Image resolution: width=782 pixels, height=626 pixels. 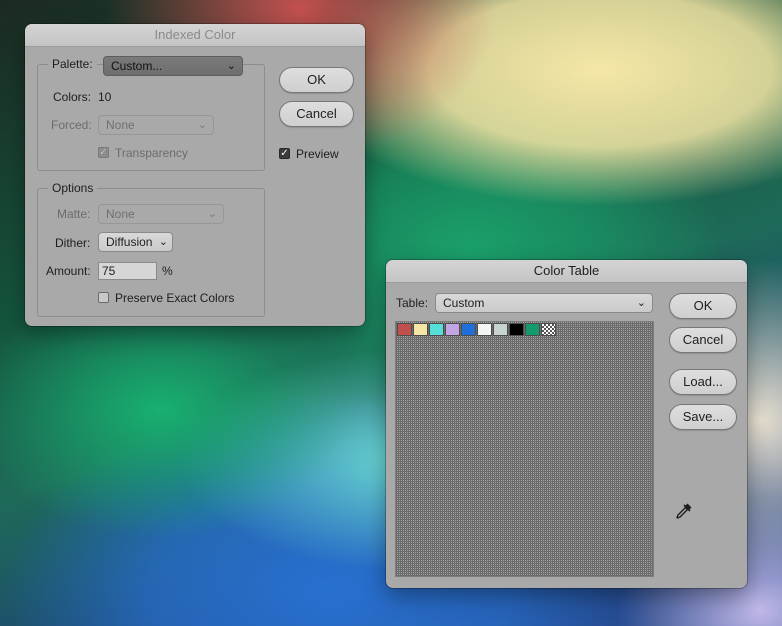 I want to click on amount-unit: %, so click(x=167, y=271).